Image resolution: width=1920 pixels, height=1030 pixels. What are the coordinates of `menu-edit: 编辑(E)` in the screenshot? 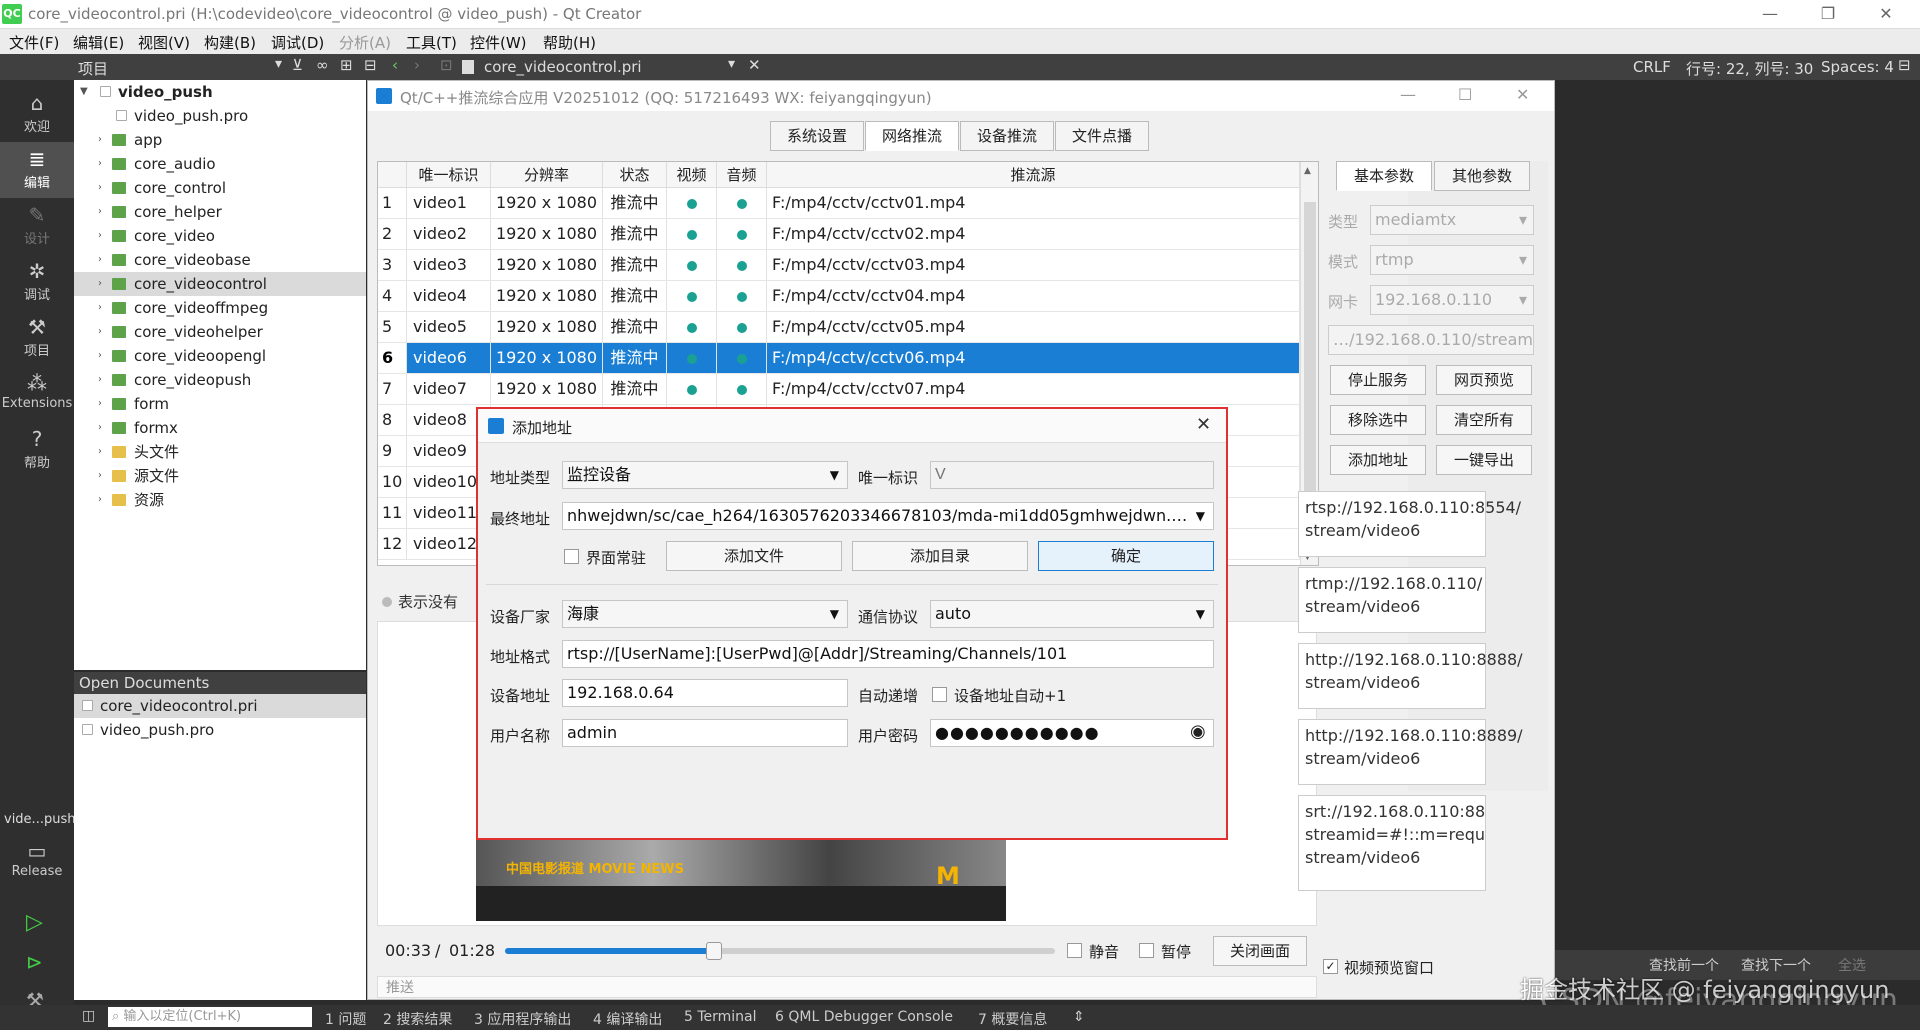 It's located at (98, 42).